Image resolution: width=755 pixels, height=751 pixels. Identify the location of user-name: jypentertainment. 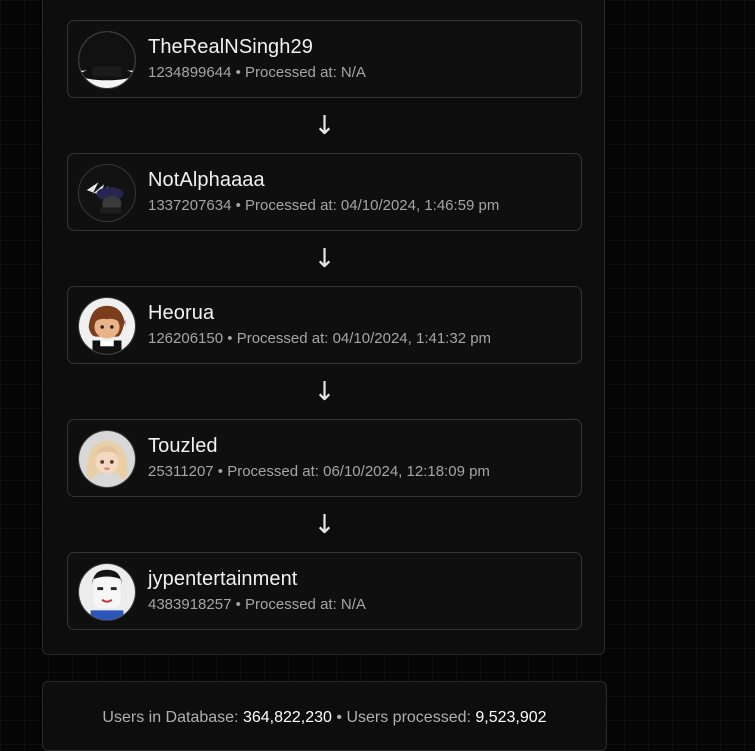
(223, 579).